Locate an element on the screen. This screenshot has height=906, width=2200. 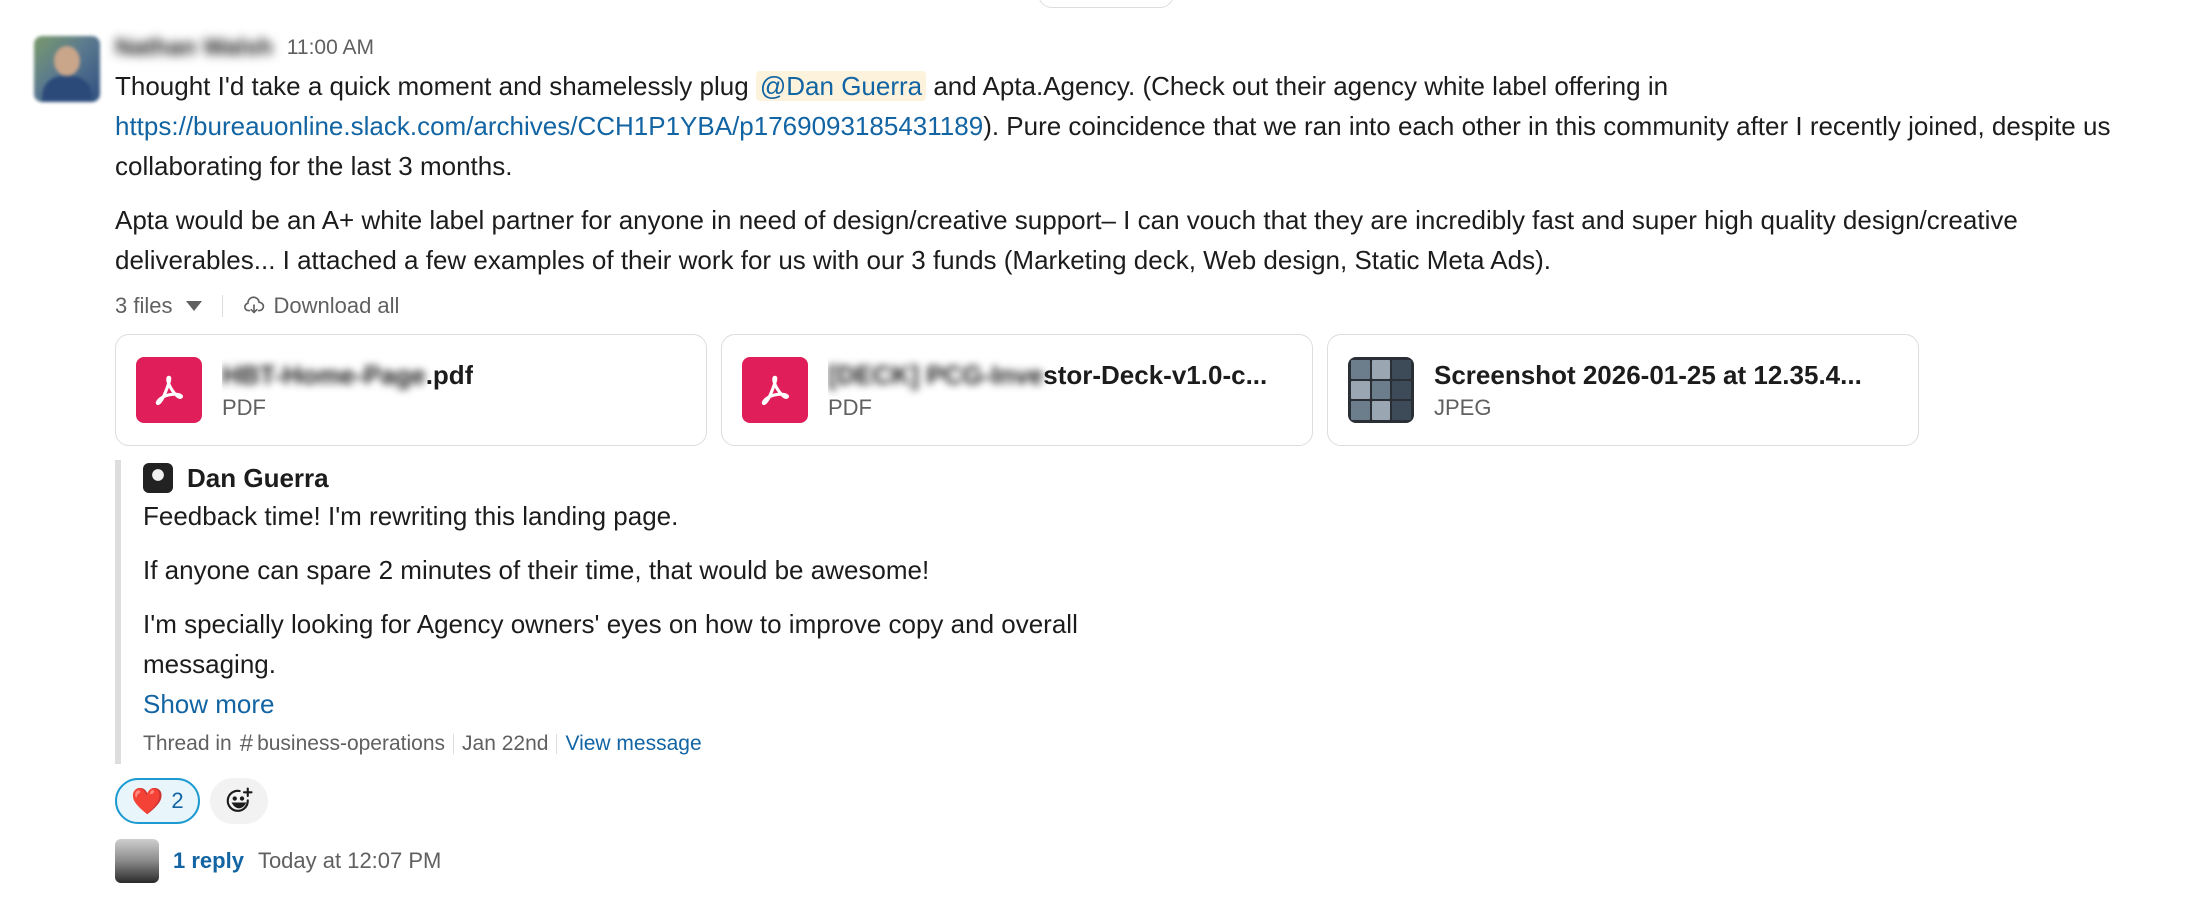
file-name-visible: .pdf is located at coordinates (449, 375).